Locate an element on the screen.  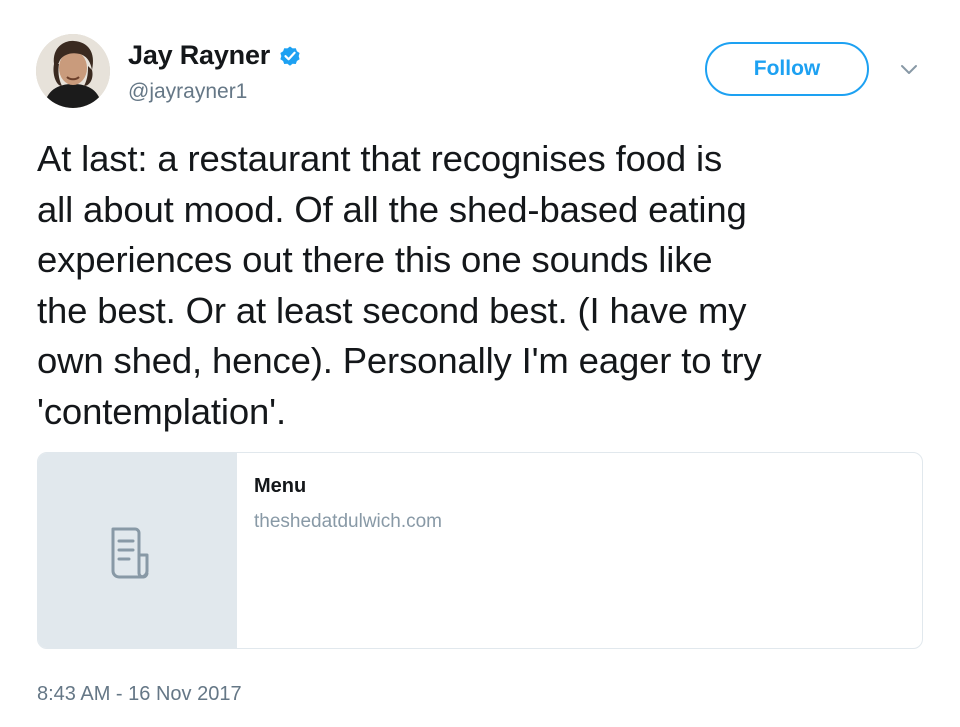
card-body: Menu theshedatdulwich.com is located at coordinates (339, 550).